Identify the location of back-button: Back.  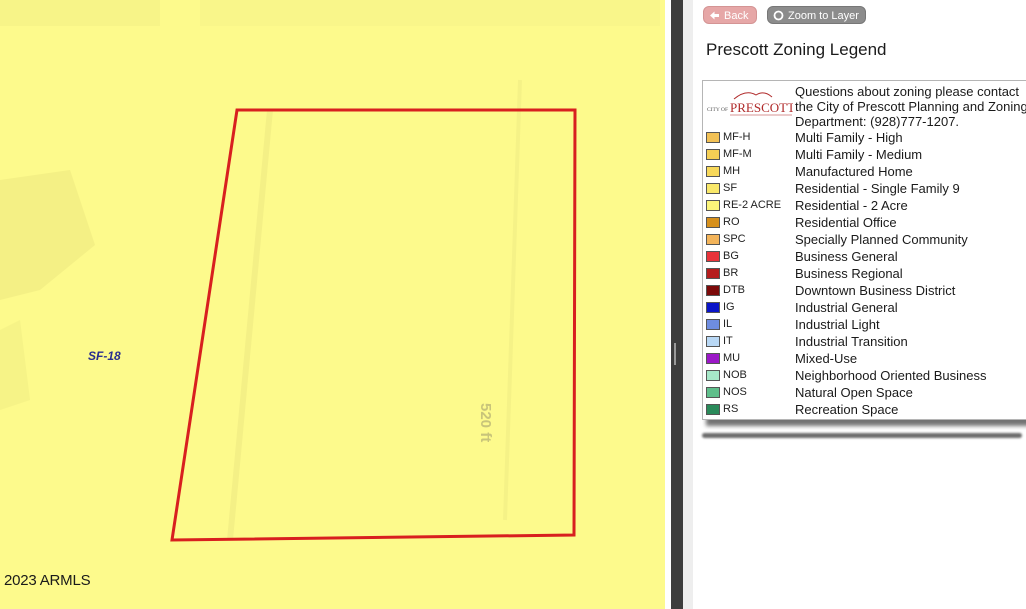
(730, 15).